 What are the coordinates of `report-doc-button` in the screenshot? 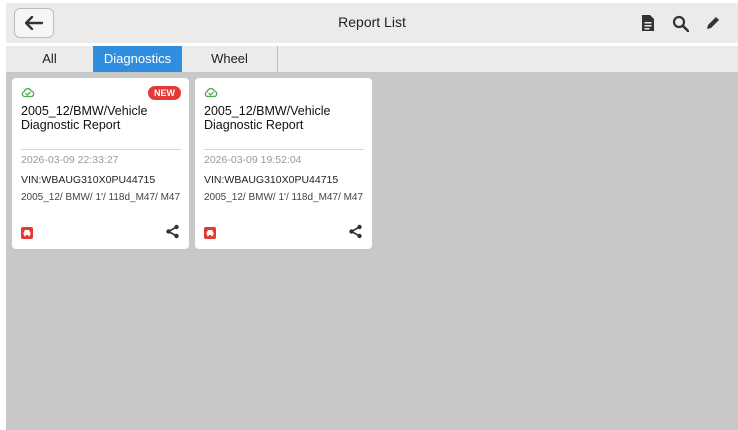 It's located at (648, 23).